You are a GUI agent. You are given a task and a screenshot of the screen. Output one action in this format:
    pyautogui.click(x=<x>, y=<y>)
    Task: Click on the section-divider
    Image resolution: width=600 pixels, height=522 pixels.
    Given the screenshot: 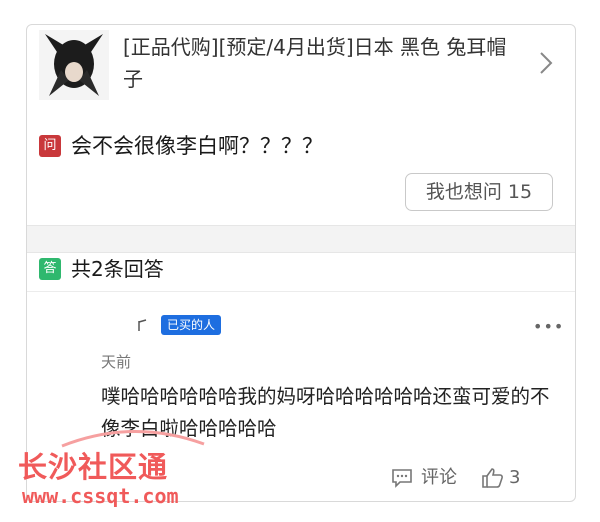 What is the action you would take?
    pyautogui.click(x=301, y=239)
    